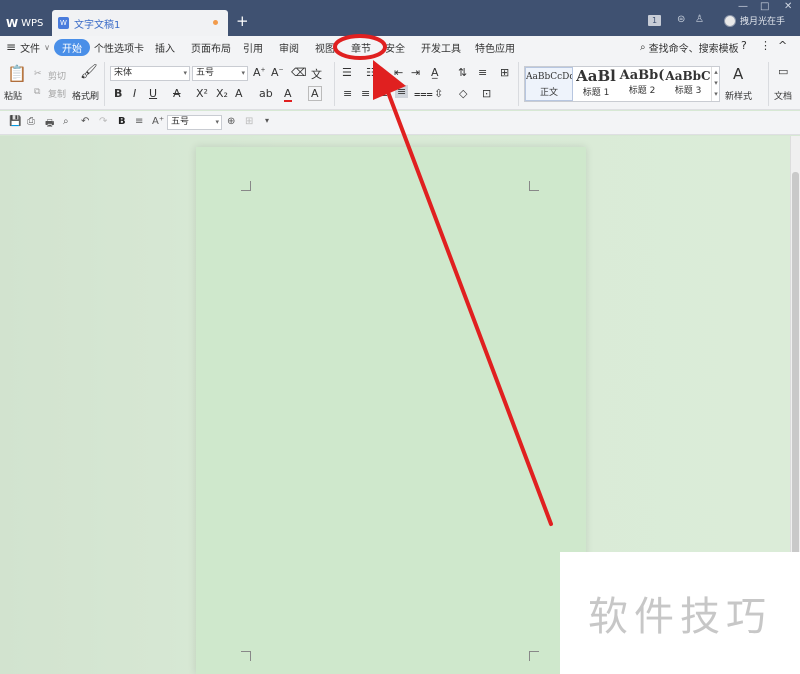  I want to click on arrow-line, so click(469, 308).